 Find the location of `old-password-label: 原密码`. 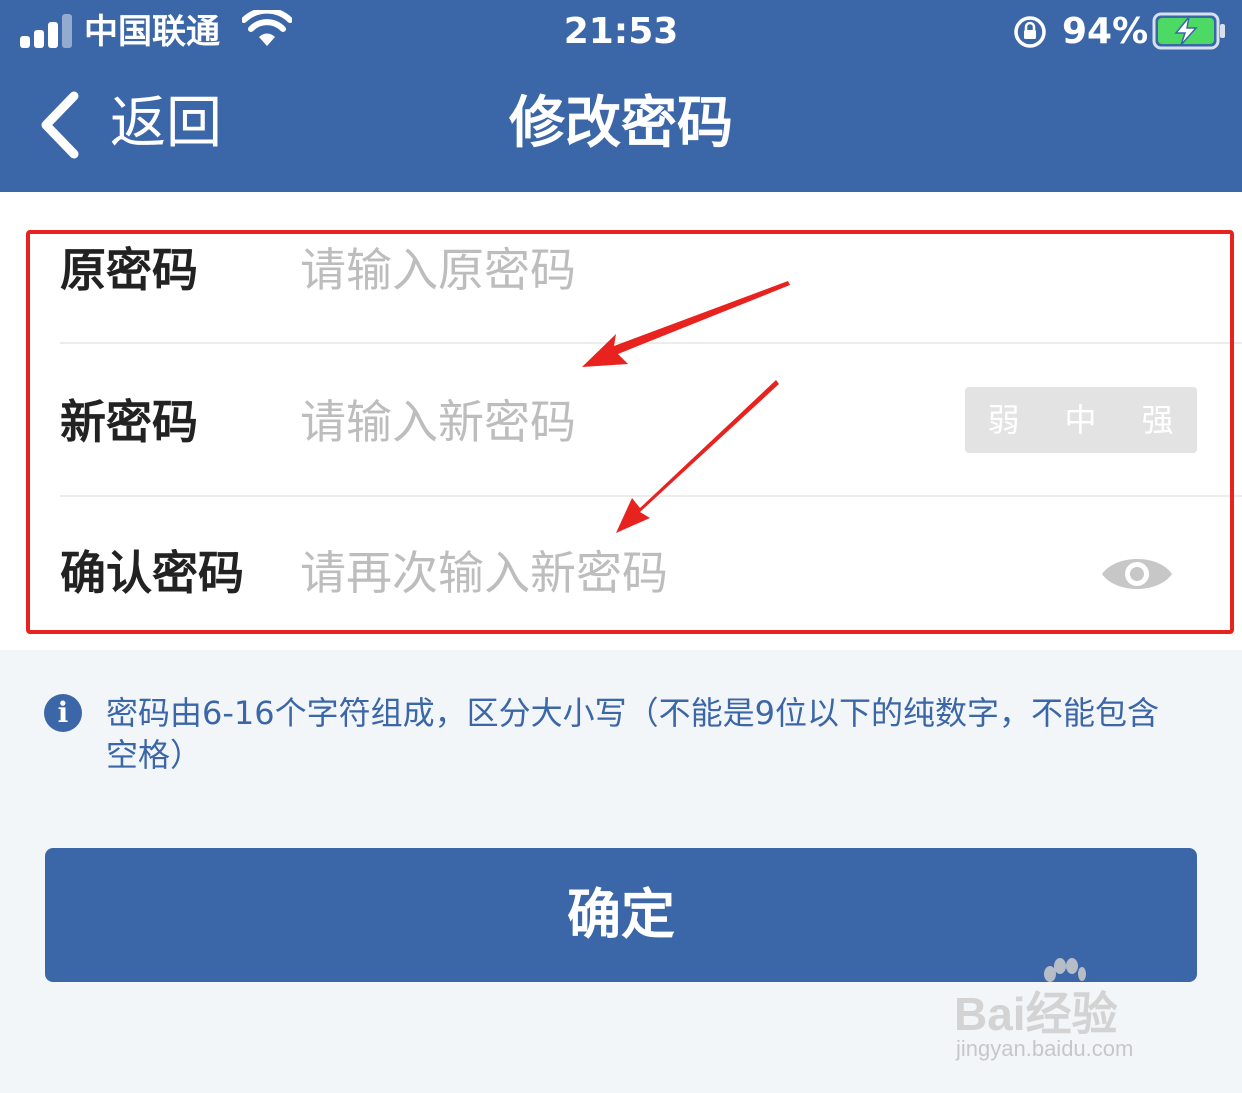

old-password-label: 原密码 is located at coordinates (129, 270).